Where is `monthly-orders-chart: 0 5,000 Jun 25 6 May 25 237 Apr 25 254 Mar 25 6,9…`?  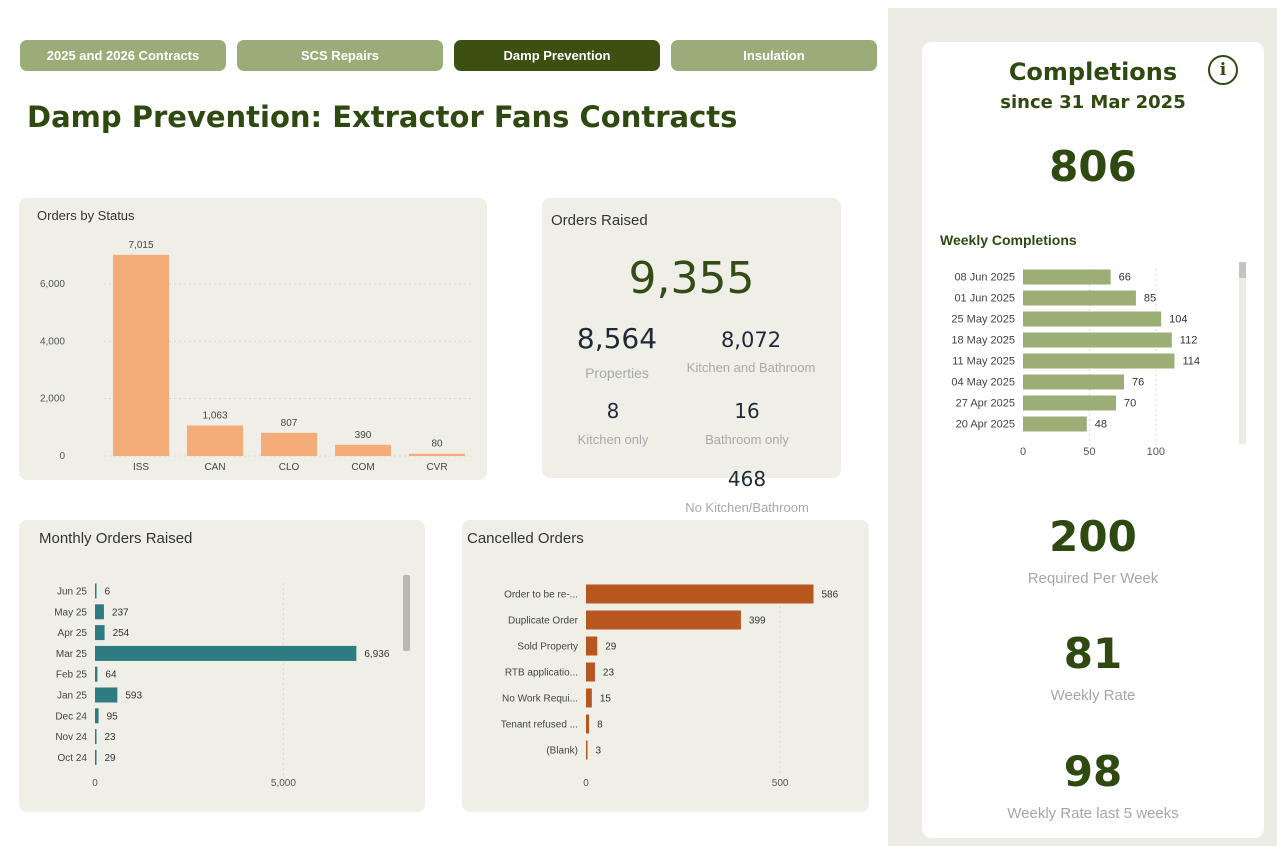
monthly-orders-chart: 0 5,000 Jun 25 6 May 25 237 Apr 25 254 Mar 25 6,9… is located at coordinates (222, 666).